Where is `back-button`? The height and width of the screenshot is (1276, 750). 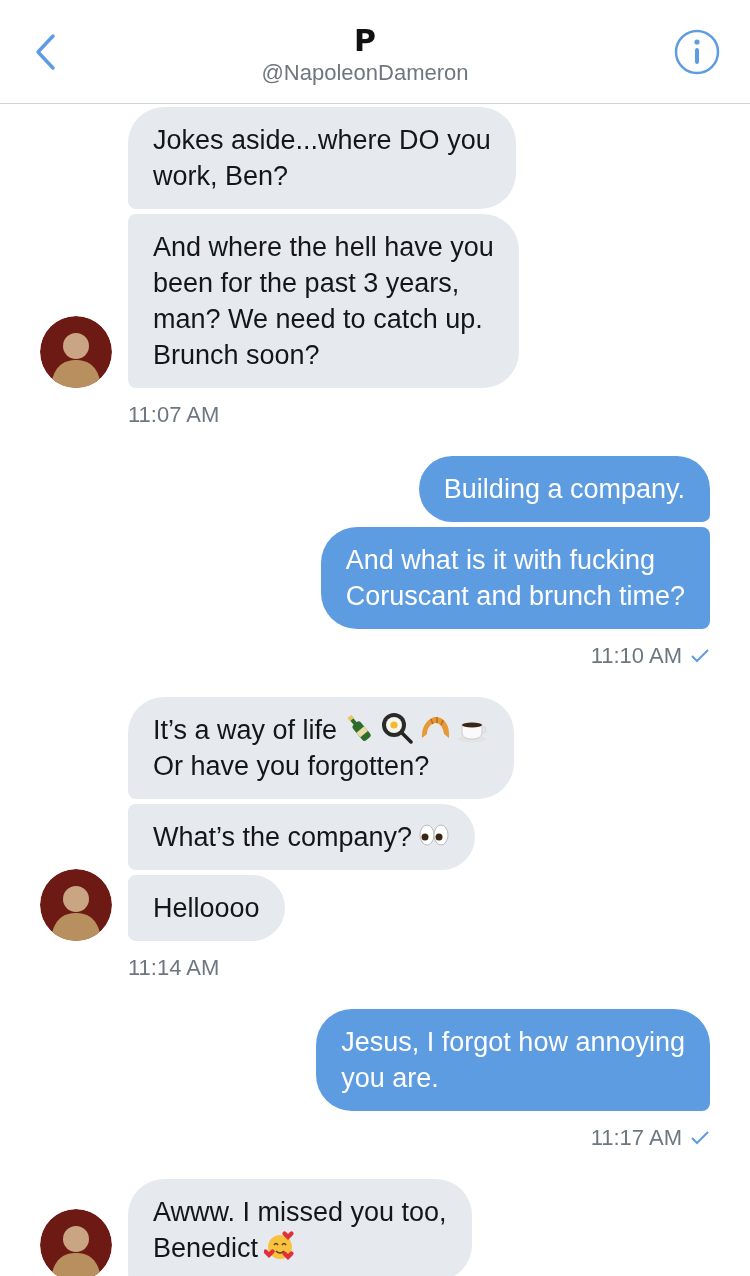 back-button is located at coordinates (45, 51).